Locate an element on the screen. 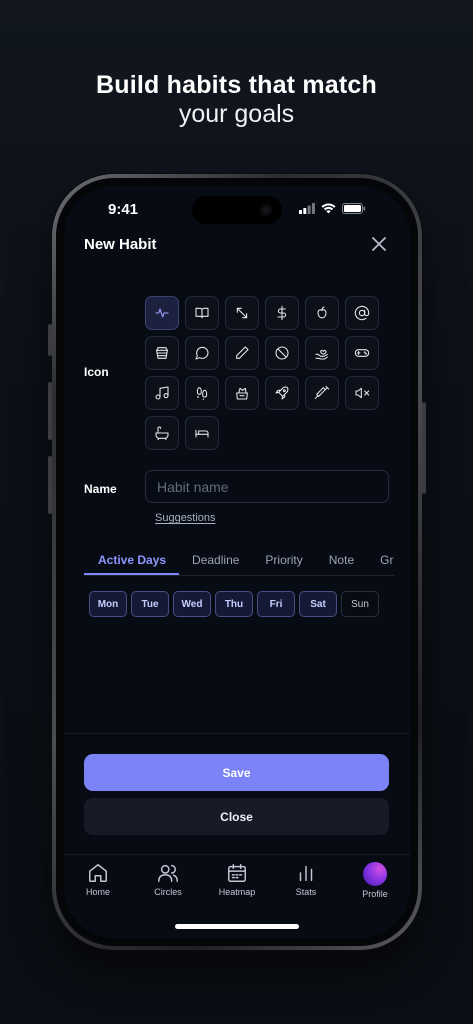 This screenshot has width=473, height=1024. cake-icon is located at coordinates (162, 353).